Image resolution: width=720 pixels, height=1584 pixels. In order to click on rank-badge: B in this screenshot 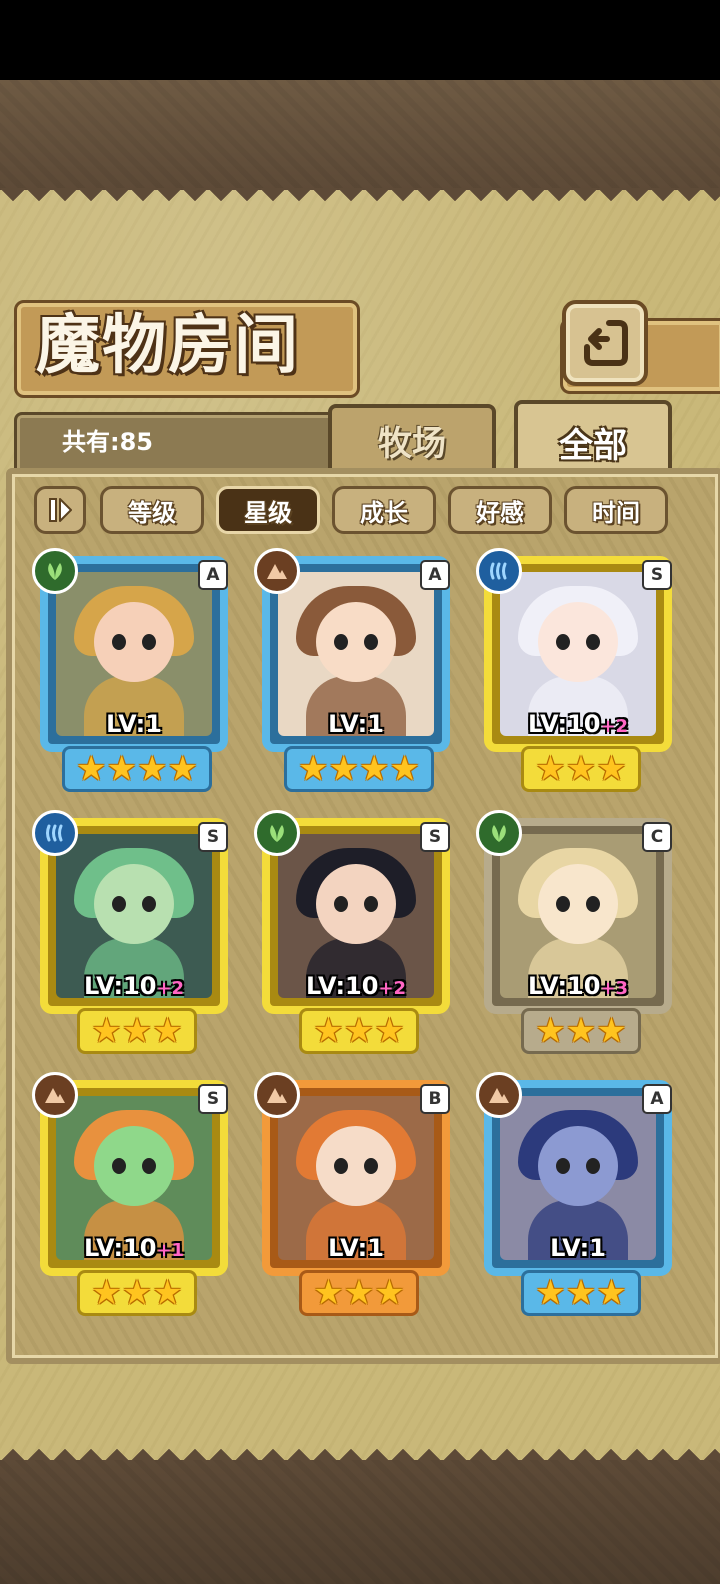, I will do `click(435, 1099)`.